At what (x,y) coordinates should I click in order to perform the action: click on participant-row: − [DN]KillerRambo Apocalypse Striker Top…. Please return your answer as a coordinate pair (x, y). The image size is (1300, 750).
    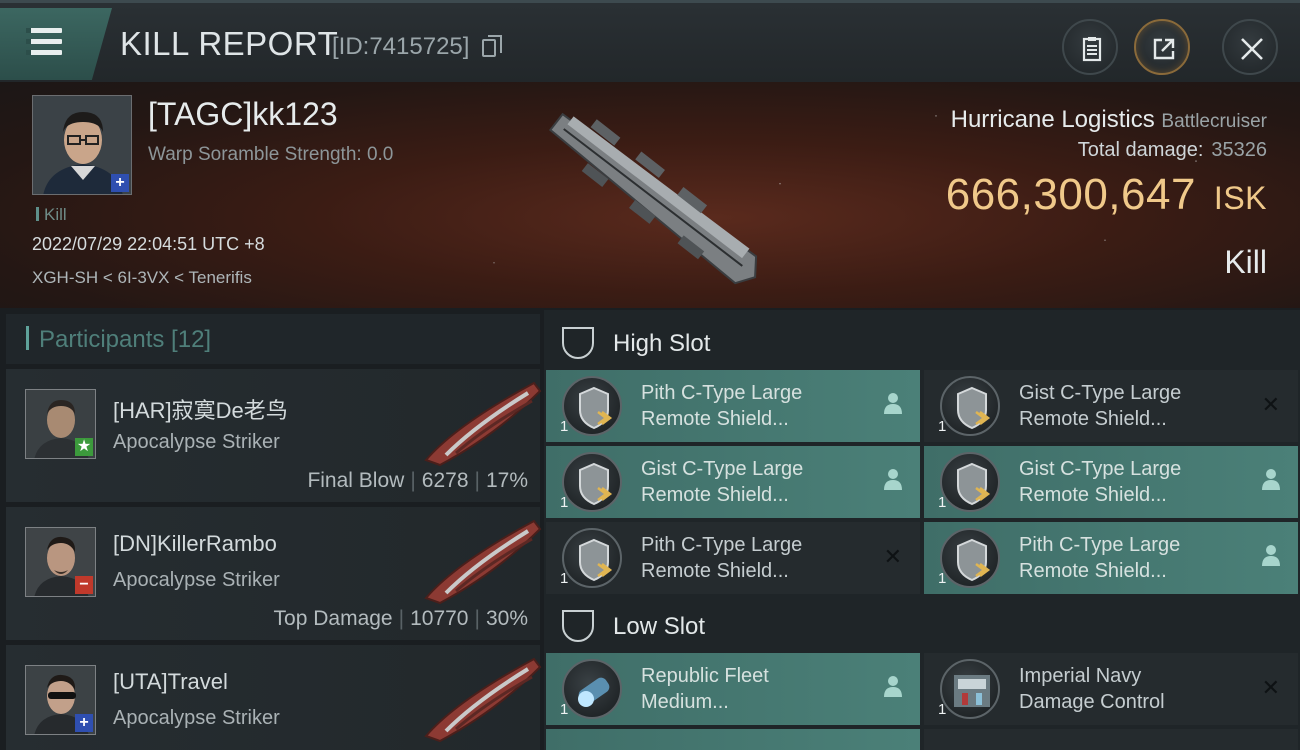
    Looking at the image, I should click on (274, 573).